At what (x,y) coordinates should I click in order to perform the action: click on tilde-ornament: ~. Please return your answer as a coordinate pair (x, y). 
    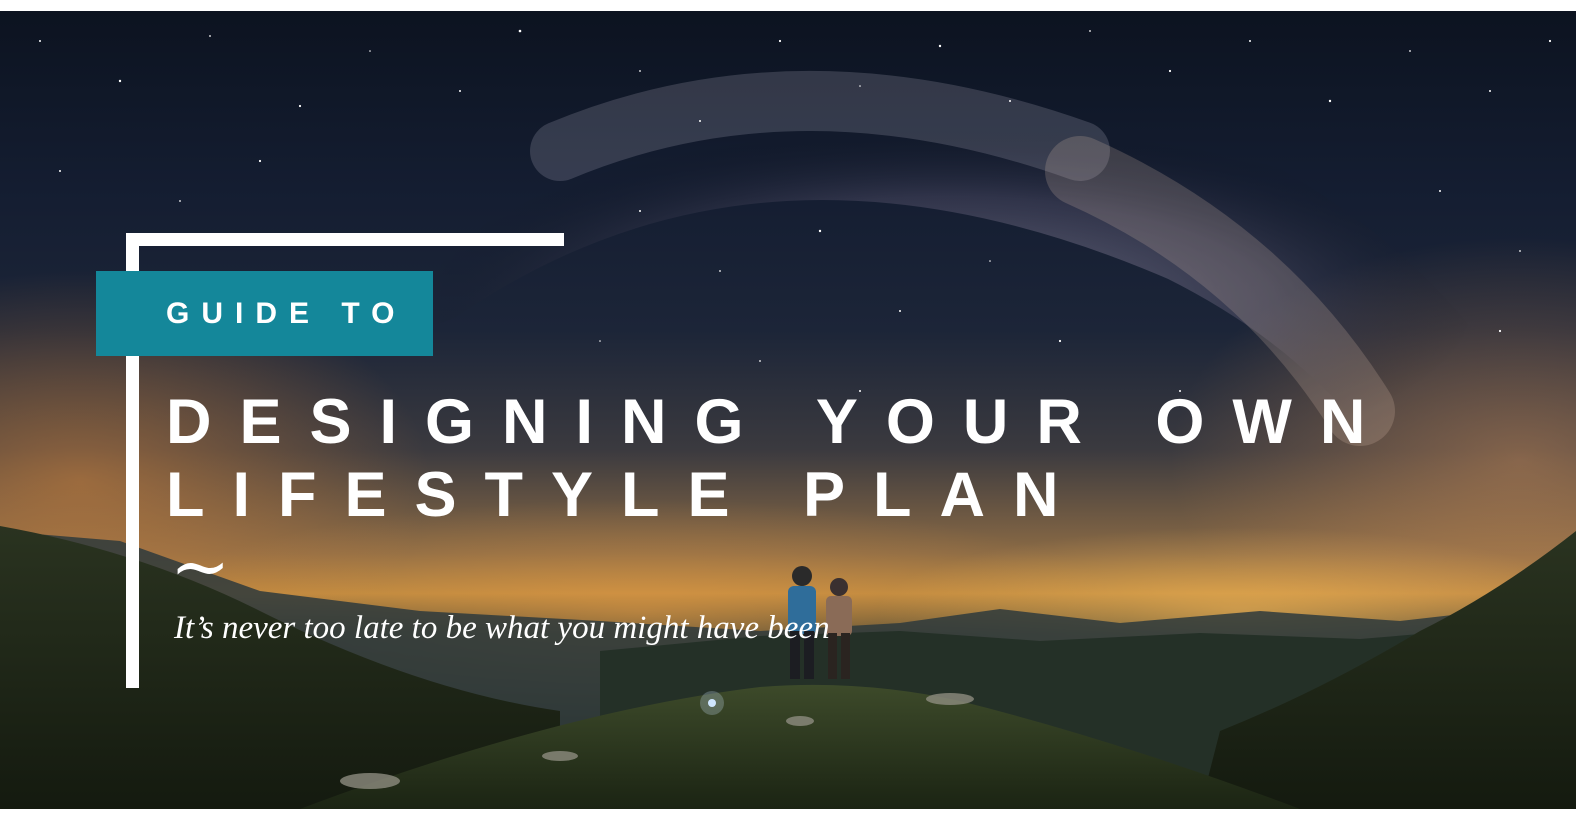
    Looking at the image, I should click on (200, 566).